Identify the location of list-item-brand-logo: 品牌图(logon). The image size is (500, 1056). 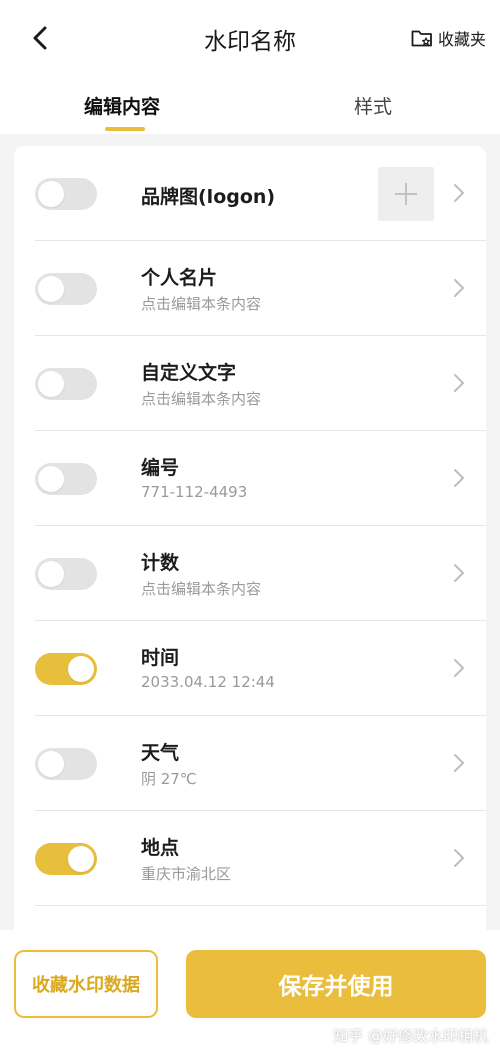
(250, 193).